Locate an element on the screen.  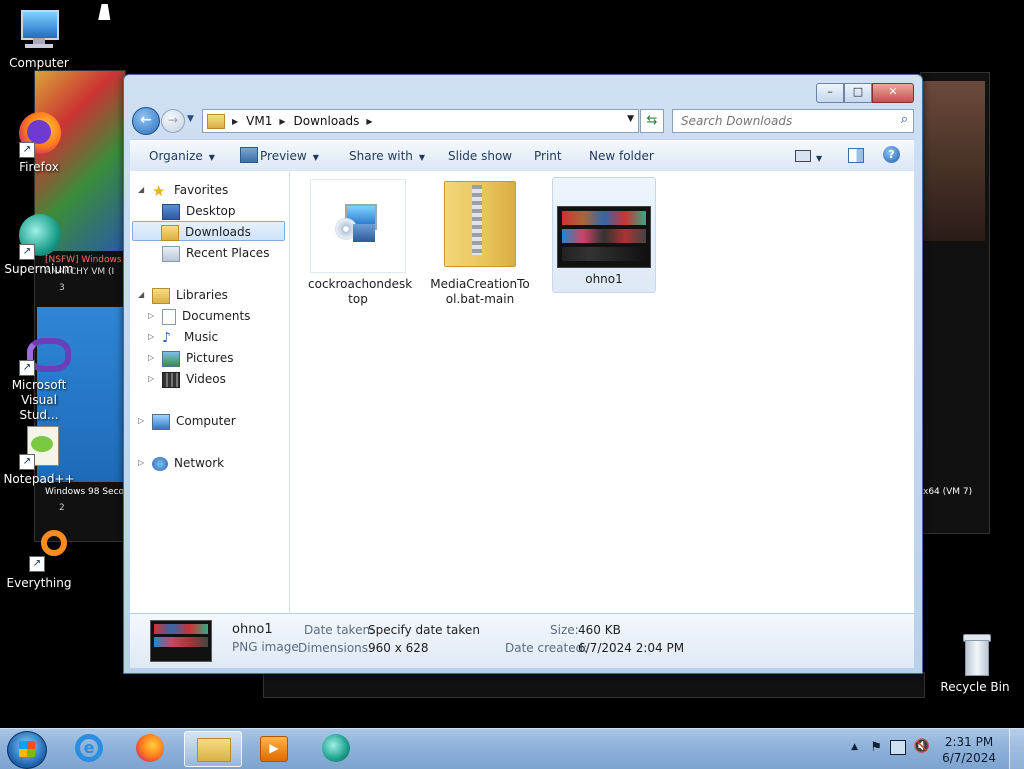
background-thumb-2-count: 2 is located at coordinates (62, 508).